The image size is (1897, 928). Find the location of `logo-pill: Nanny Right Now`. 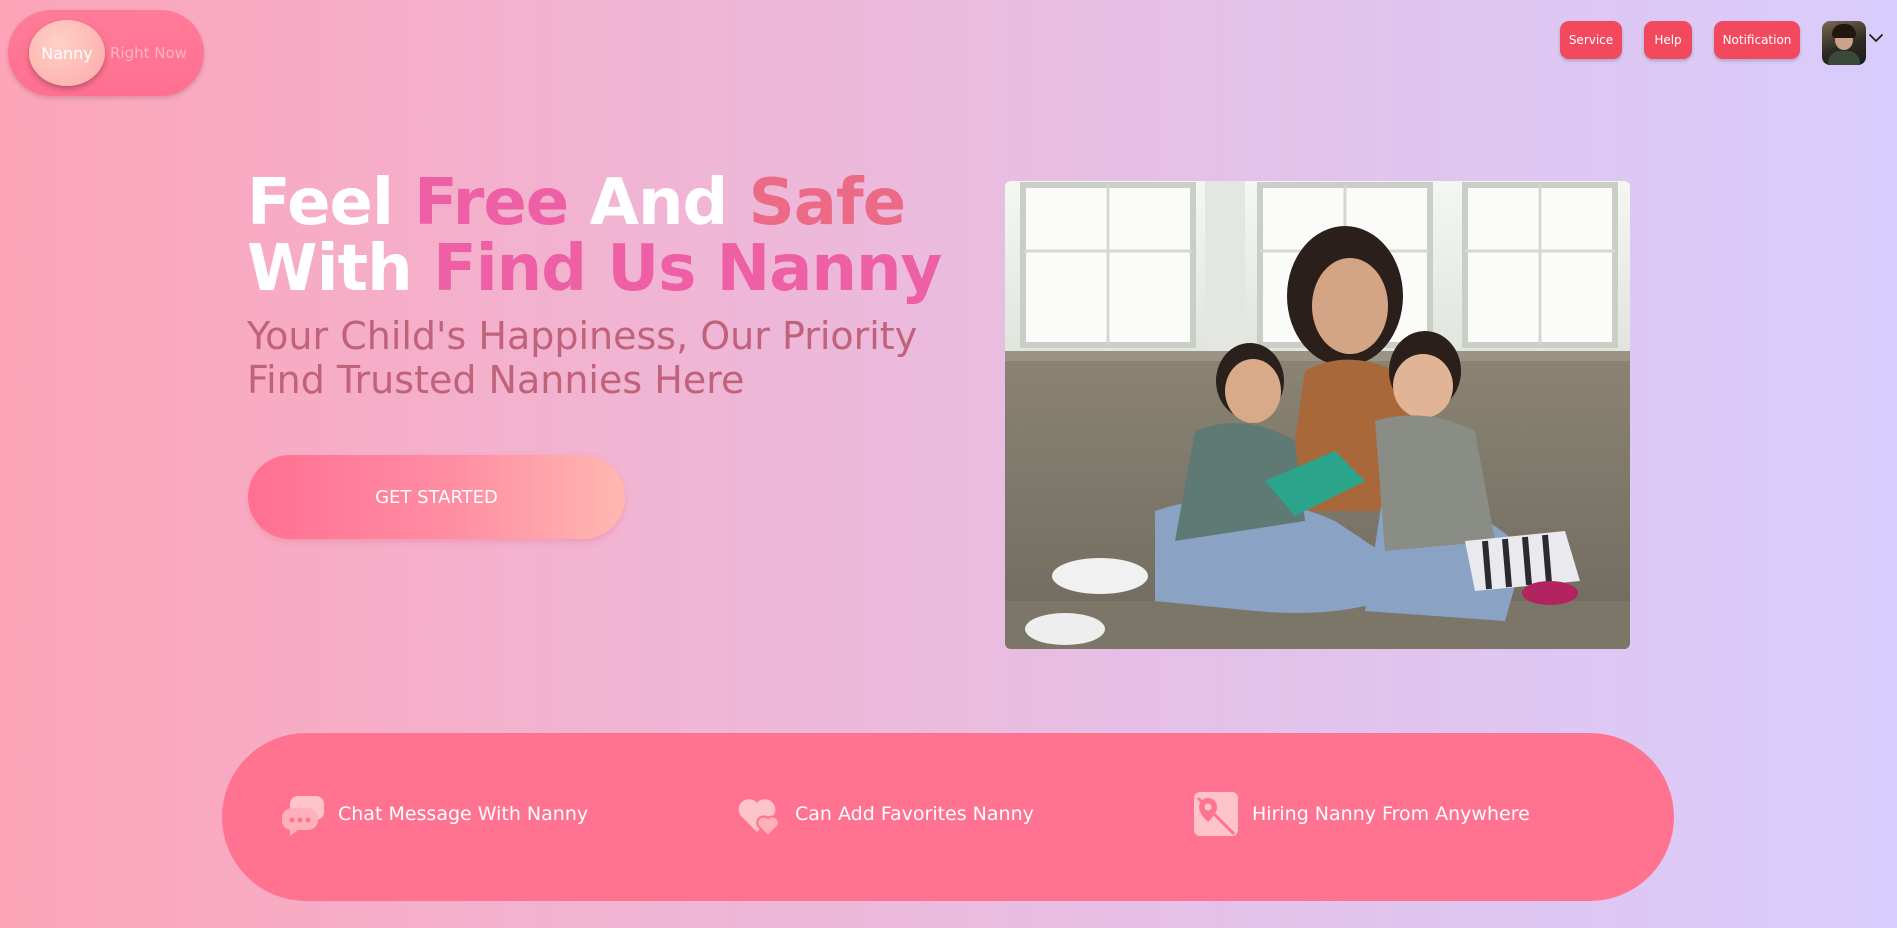

logo-pill: Nanny Right Now is located at coordinates (106, 53).